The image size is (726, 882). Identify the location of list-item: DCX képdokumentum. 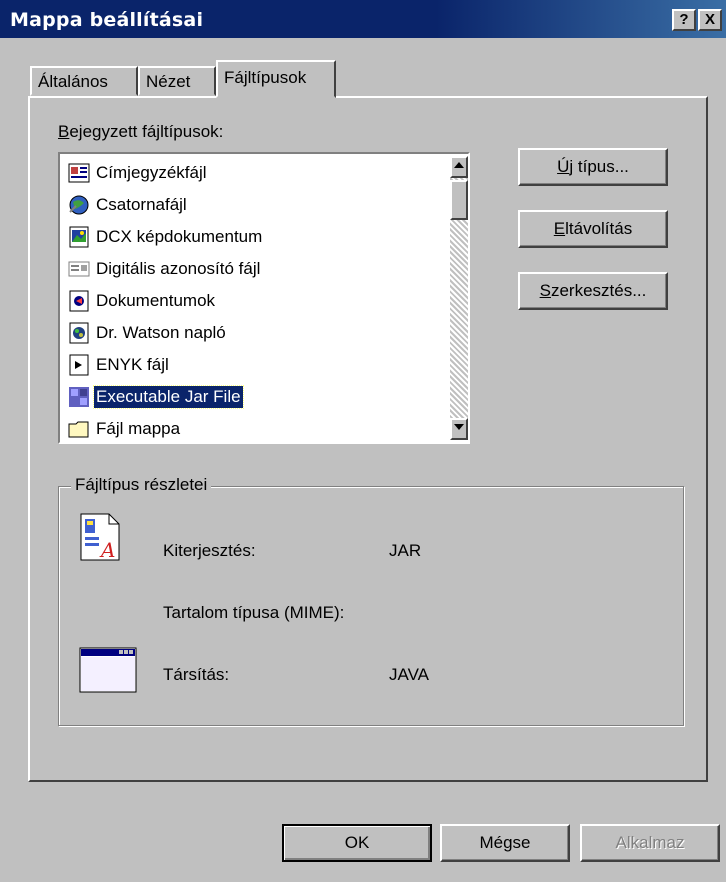
(166, 237).